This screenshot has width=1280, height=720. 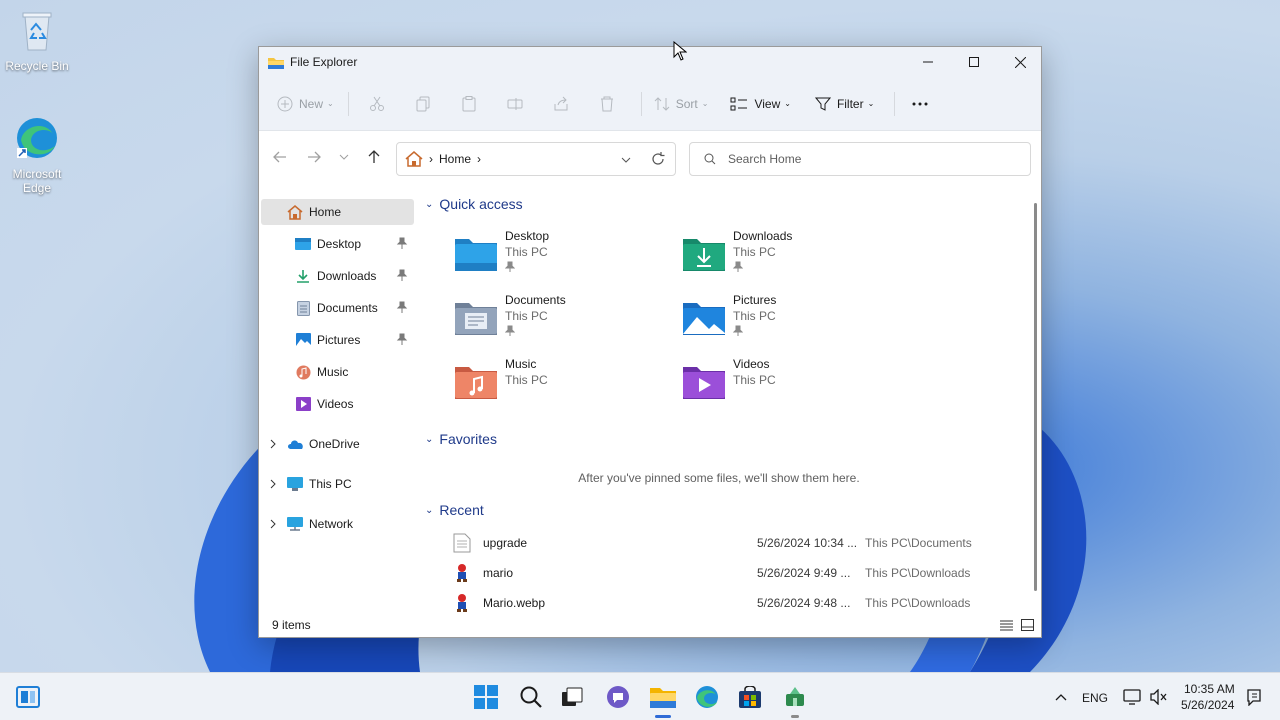 What do you see at coordinates (423, 104) in the screenshot?
I see `copy-button` at bounding box center [423, 104].